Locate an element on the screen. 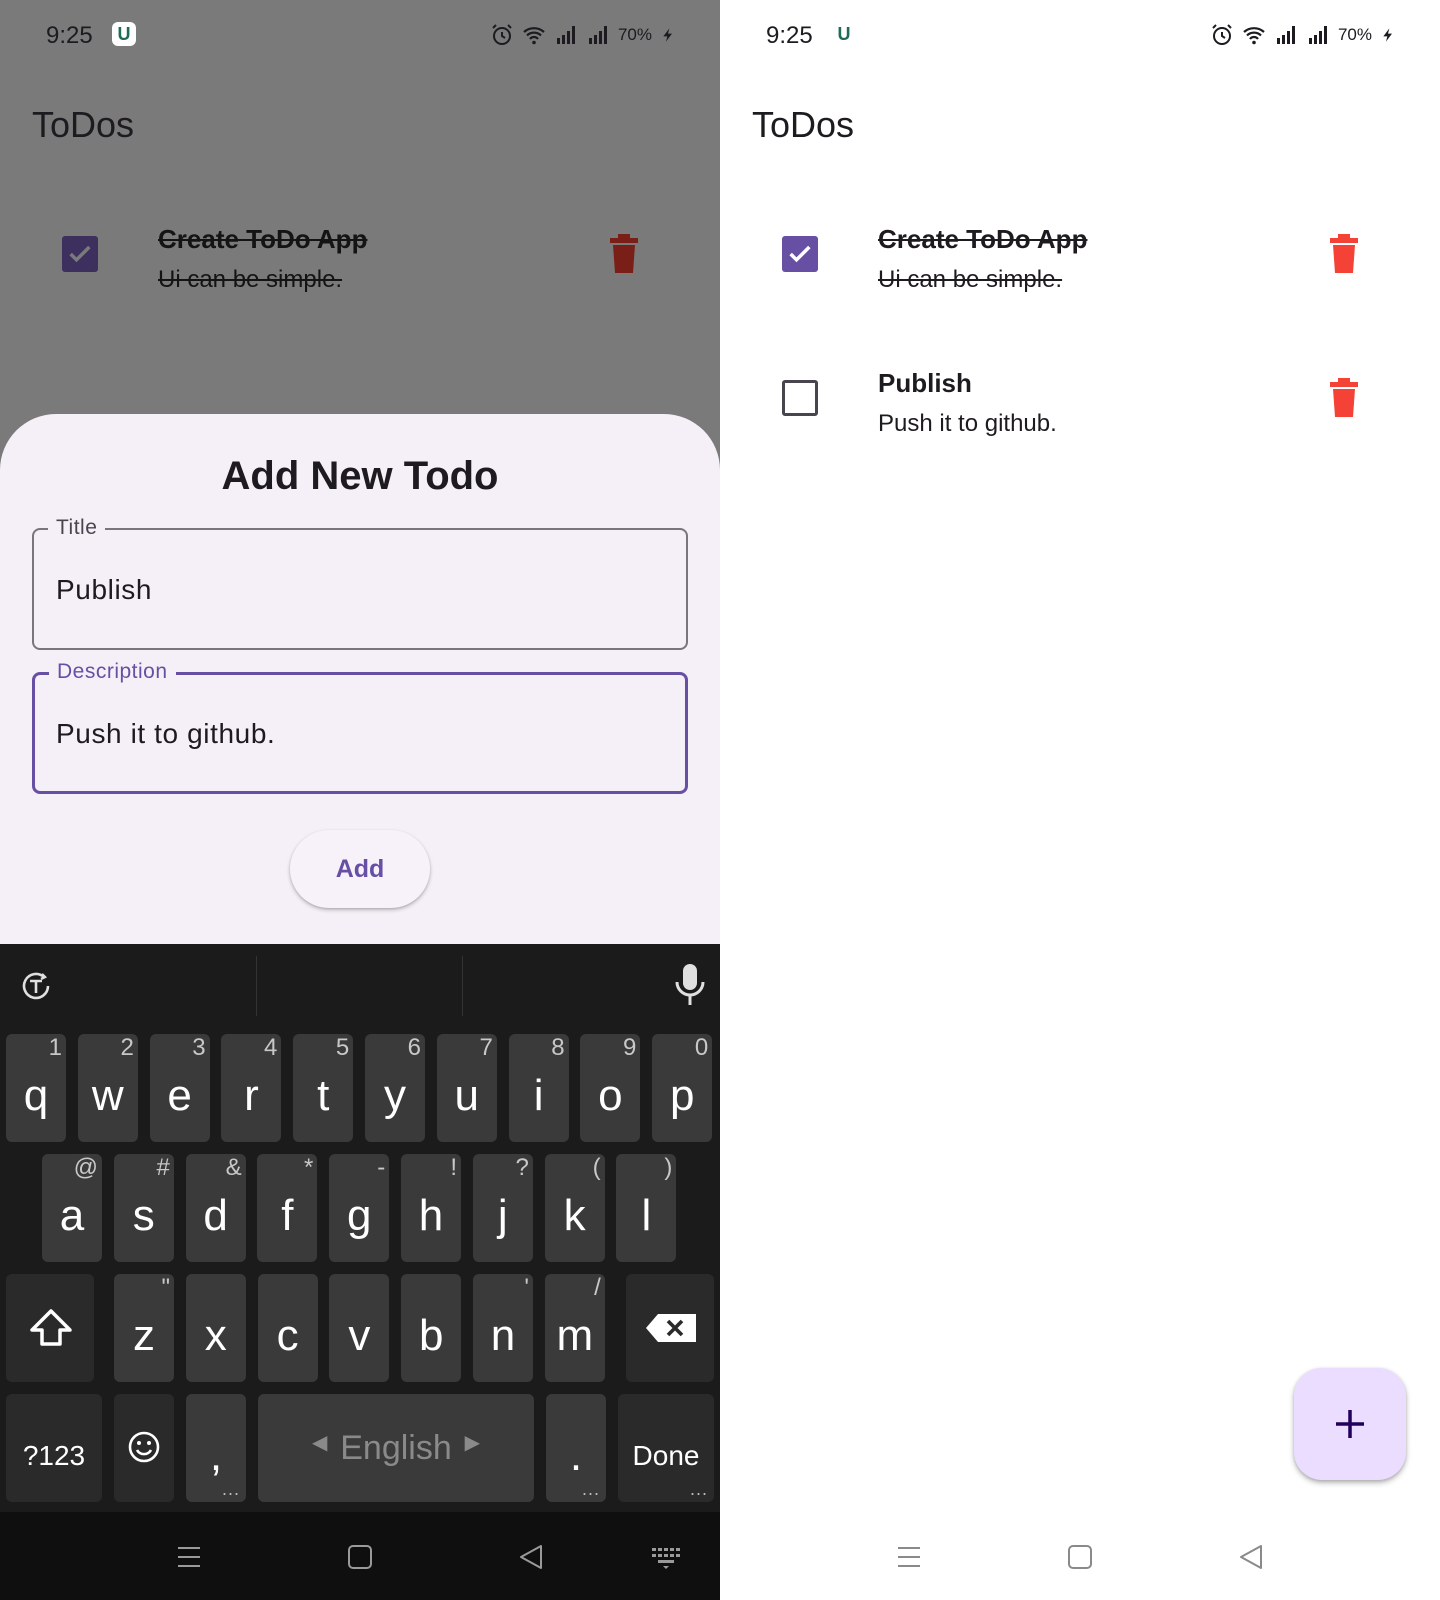 The height and width of the screenshot is (1600, 1440). todo-title: Publish is located at coordinates (925, 383).